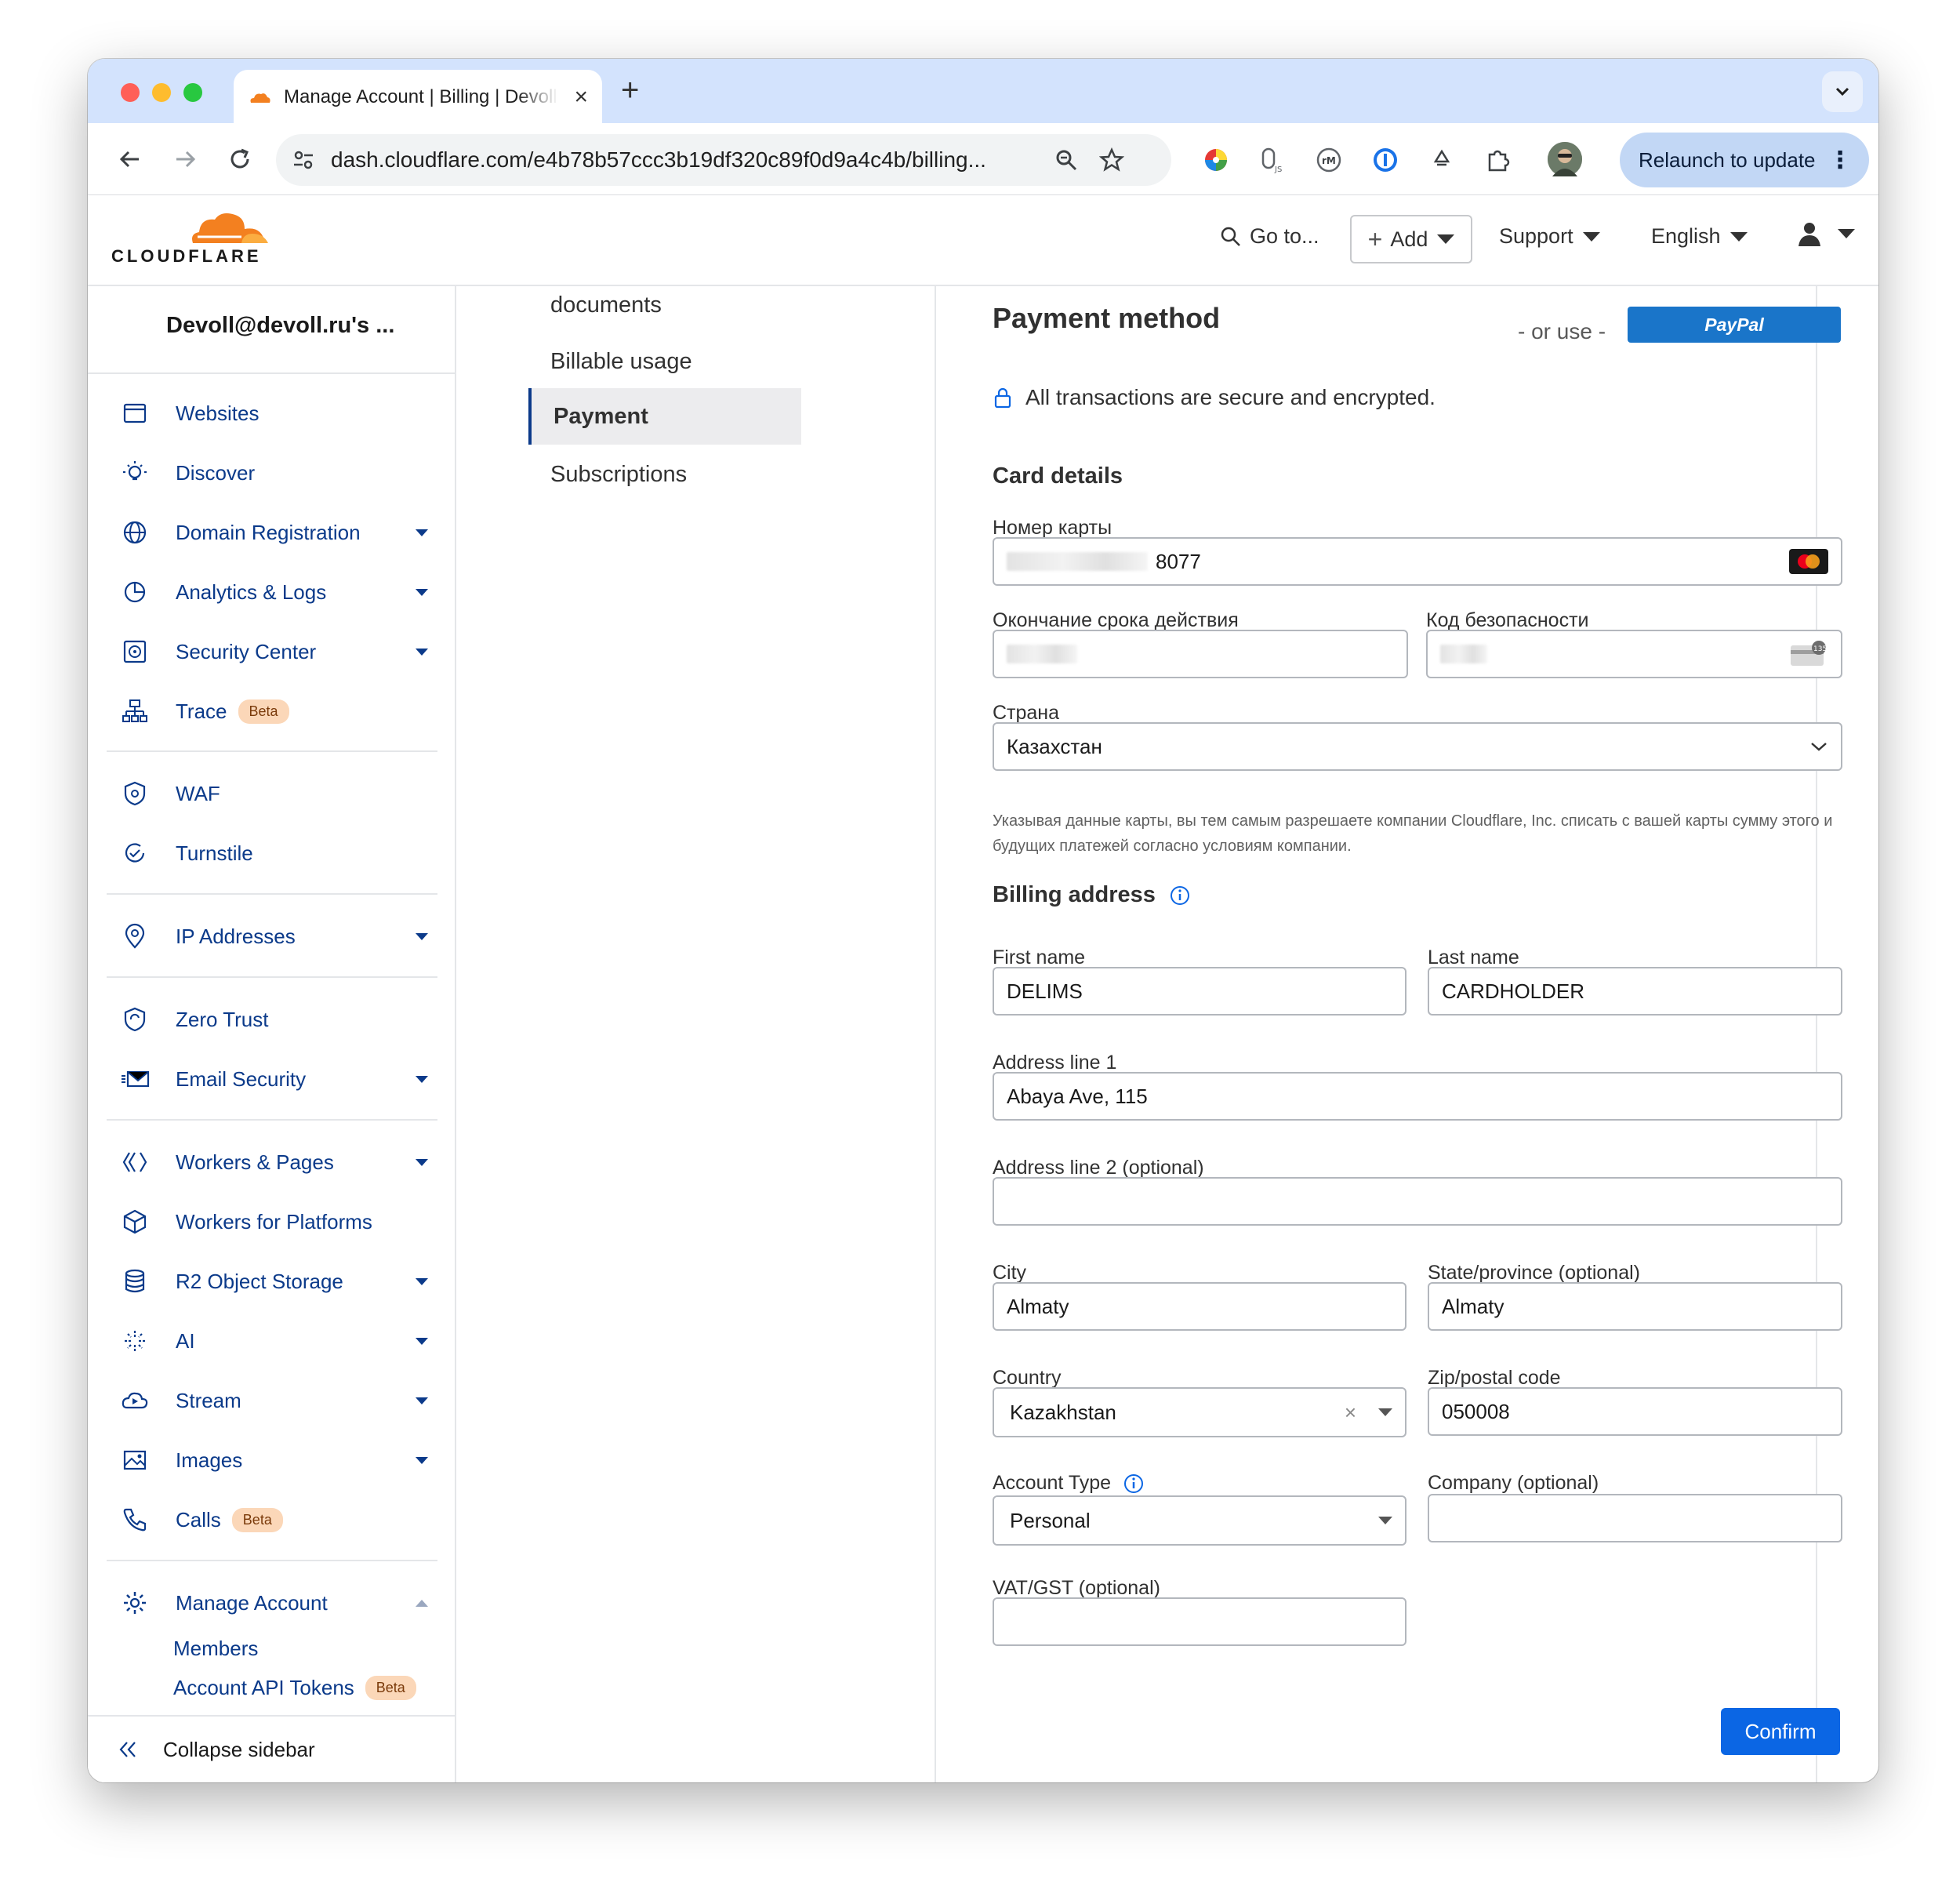 This screenshot has width=1960, height=1893. Describe the element at coordinates (1549, 237) in the screenshot. I see `support-menu: Support` at that location.